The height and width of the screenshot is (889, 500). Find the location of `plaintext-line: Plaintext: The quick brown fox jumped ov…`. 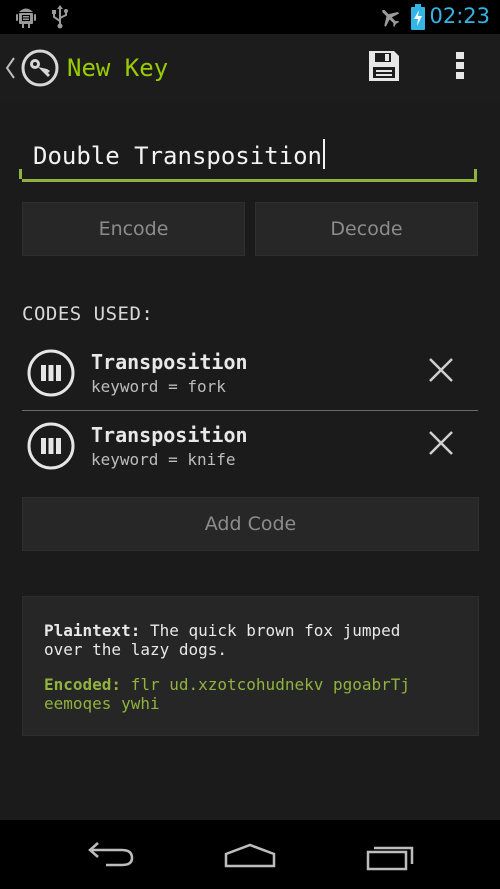

plaintext-line: Plaintext: The quick brown fox jumped ov… is located at coordinates (244, 640).